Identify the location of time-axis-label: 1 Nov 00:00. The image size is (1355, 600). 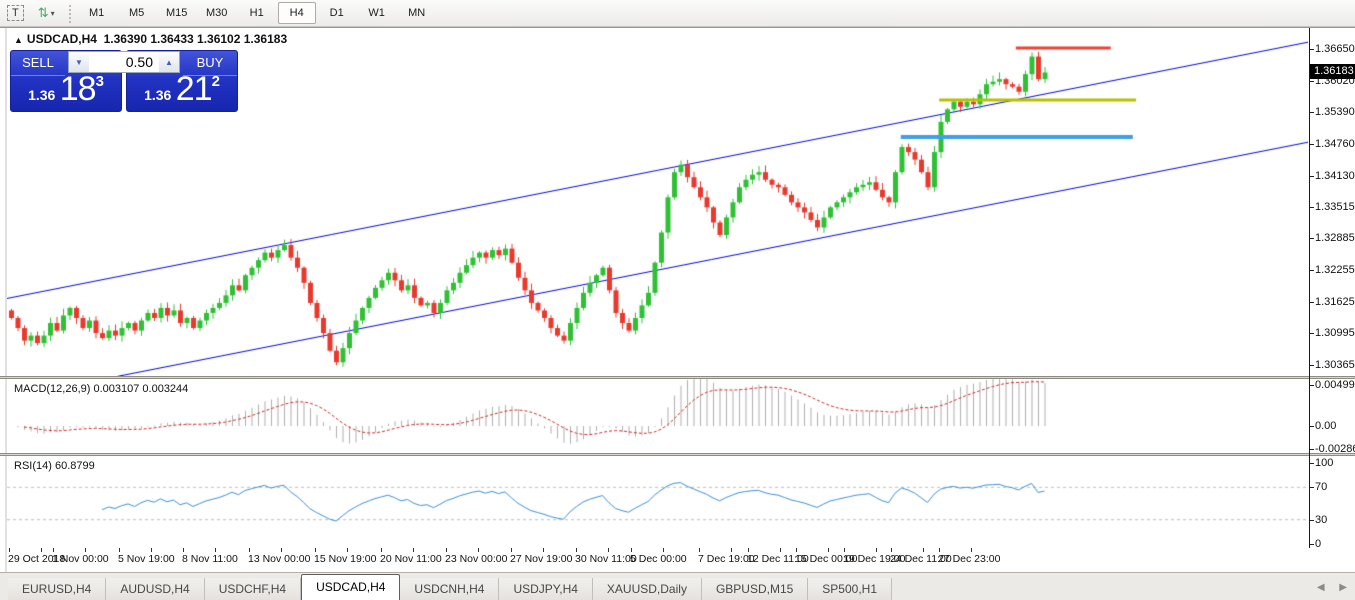
(80, 559).